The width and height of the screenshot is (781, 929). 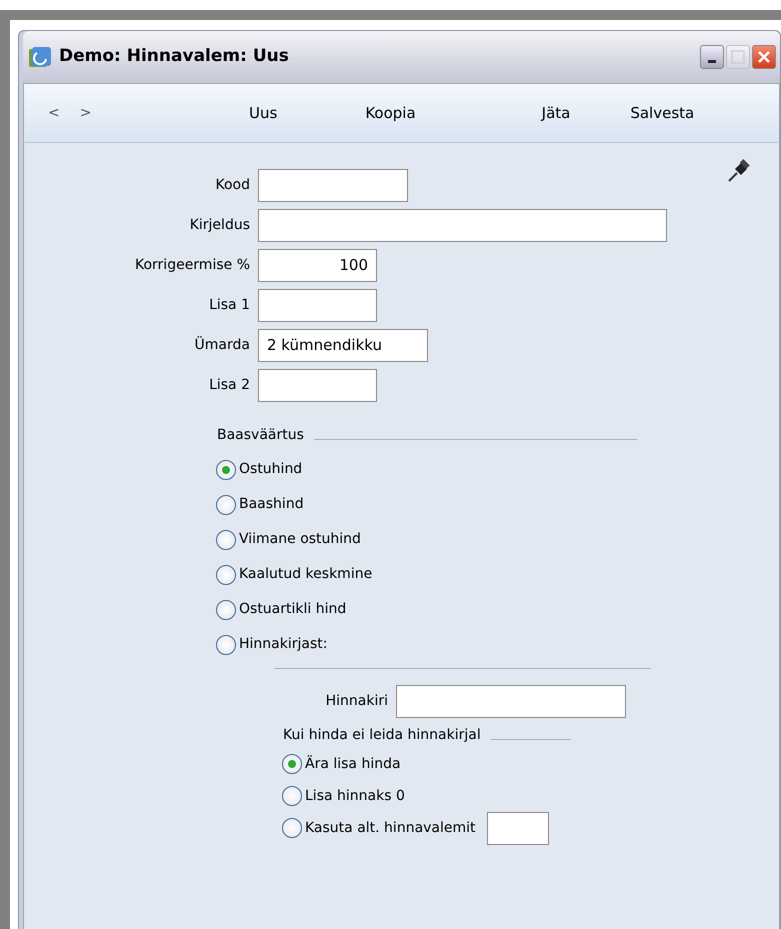 I want to click on radio-label: Kasuta alt. hinnavalemit, so click(x=390, y=828).